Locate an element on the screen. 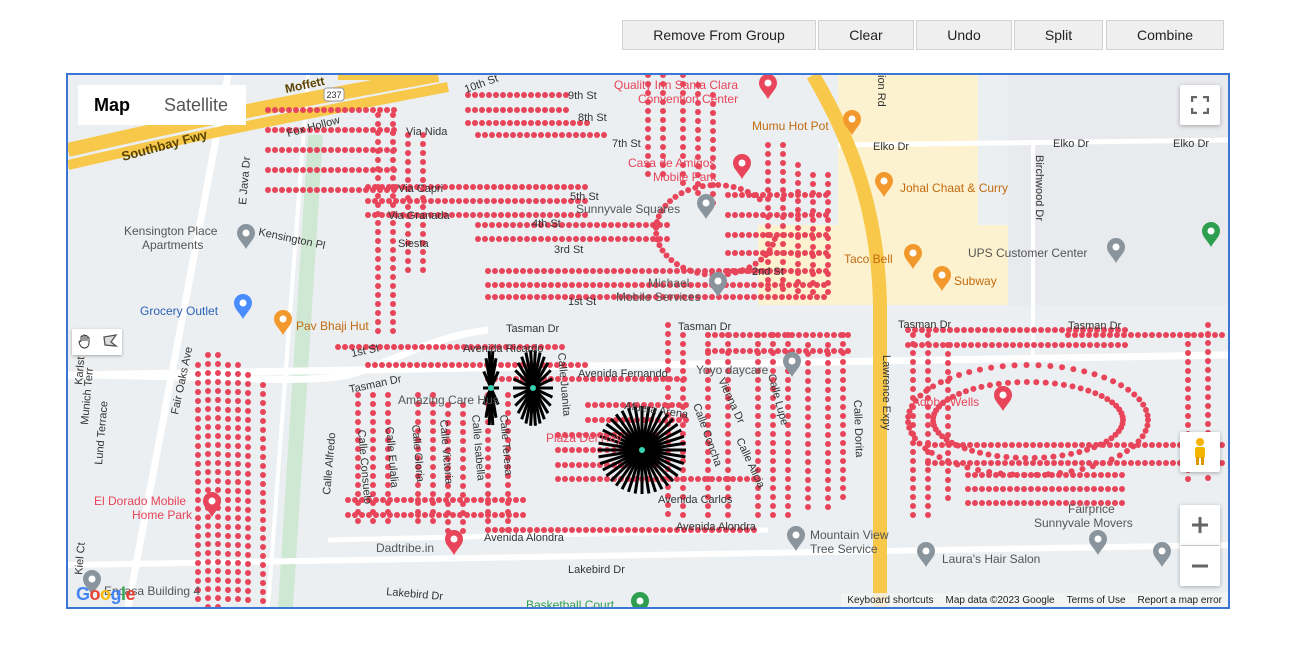 The image size is (1294, 668). undo-button: Undo is located at coordinates (964, 35).